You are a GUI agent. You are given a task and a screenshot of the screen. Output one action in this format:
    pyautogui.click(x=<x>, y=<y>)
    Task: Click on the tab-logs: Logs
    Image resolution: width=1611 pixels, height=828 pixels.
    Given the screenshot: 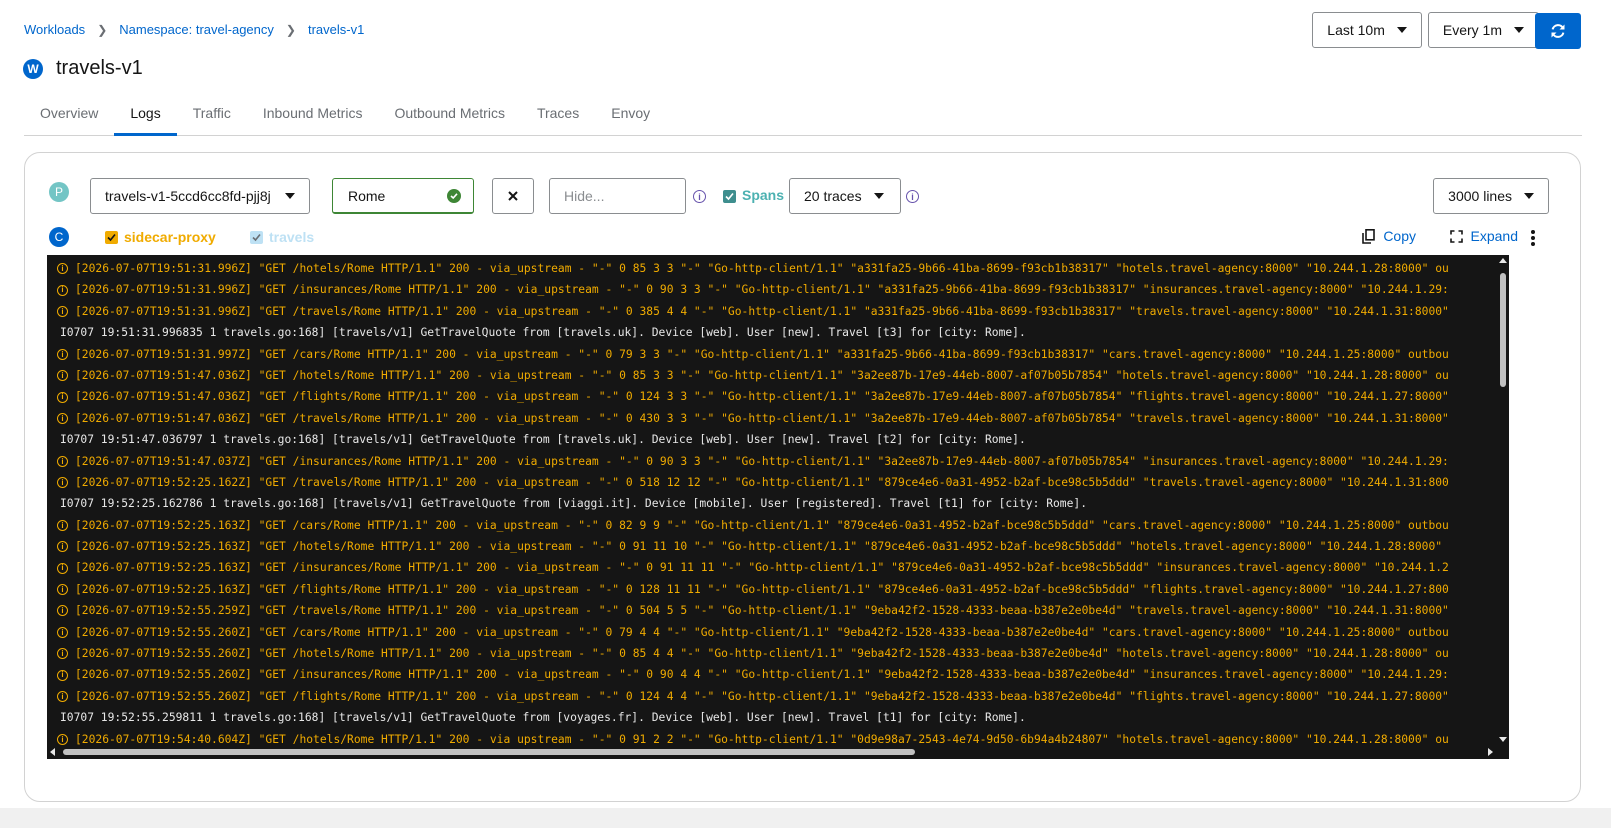 What is the action you would take?
    pyautogui.click(x=146, y=116)
    